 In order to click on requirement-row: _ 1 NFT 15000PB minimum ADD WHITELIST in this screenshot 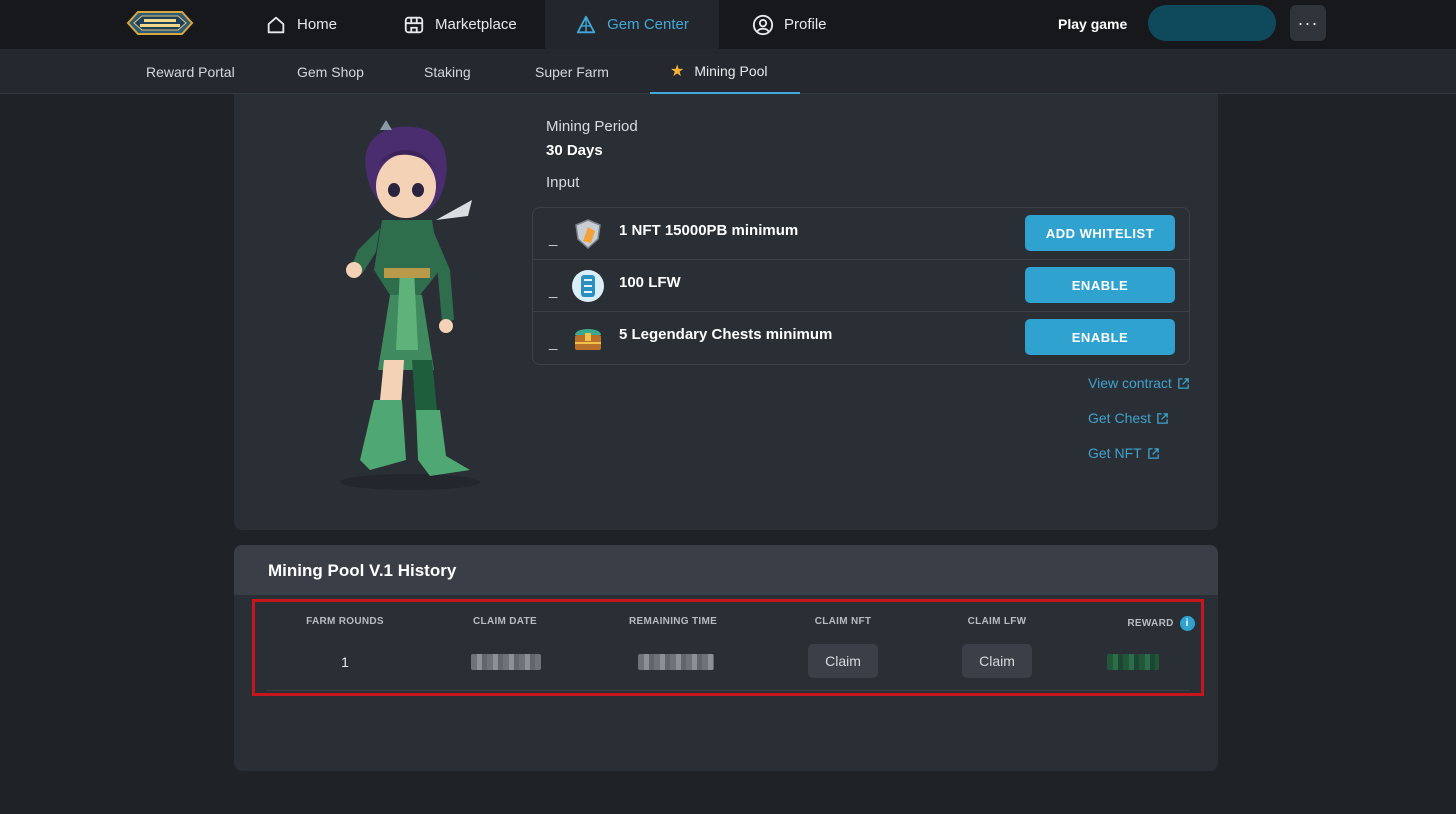, I will do `click(861, 234)`.